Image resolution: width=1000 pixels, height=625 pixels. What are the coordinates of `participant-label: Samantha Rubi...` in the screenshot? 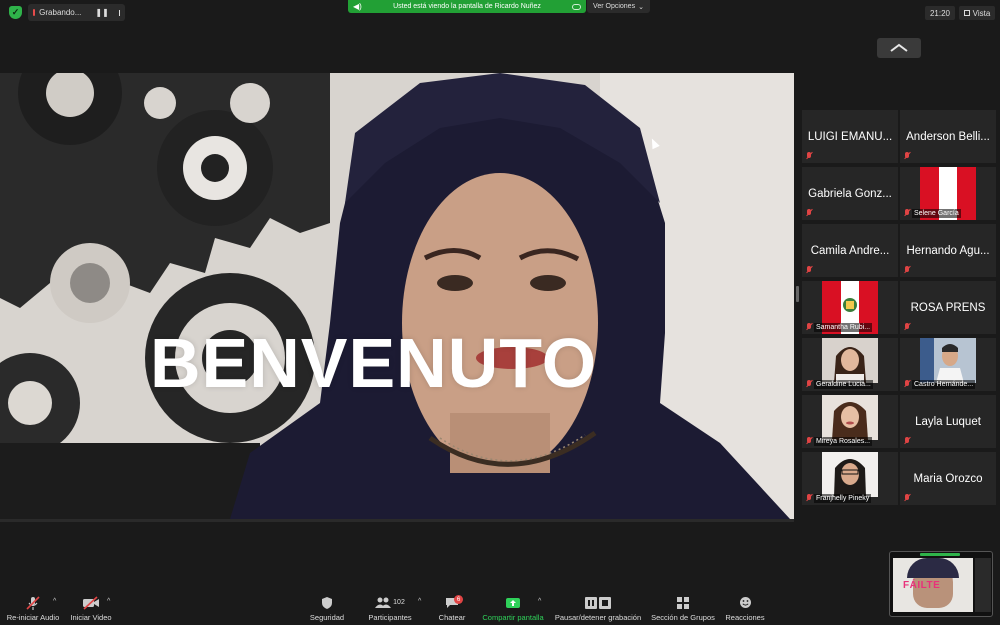 It's located at (843, 327).